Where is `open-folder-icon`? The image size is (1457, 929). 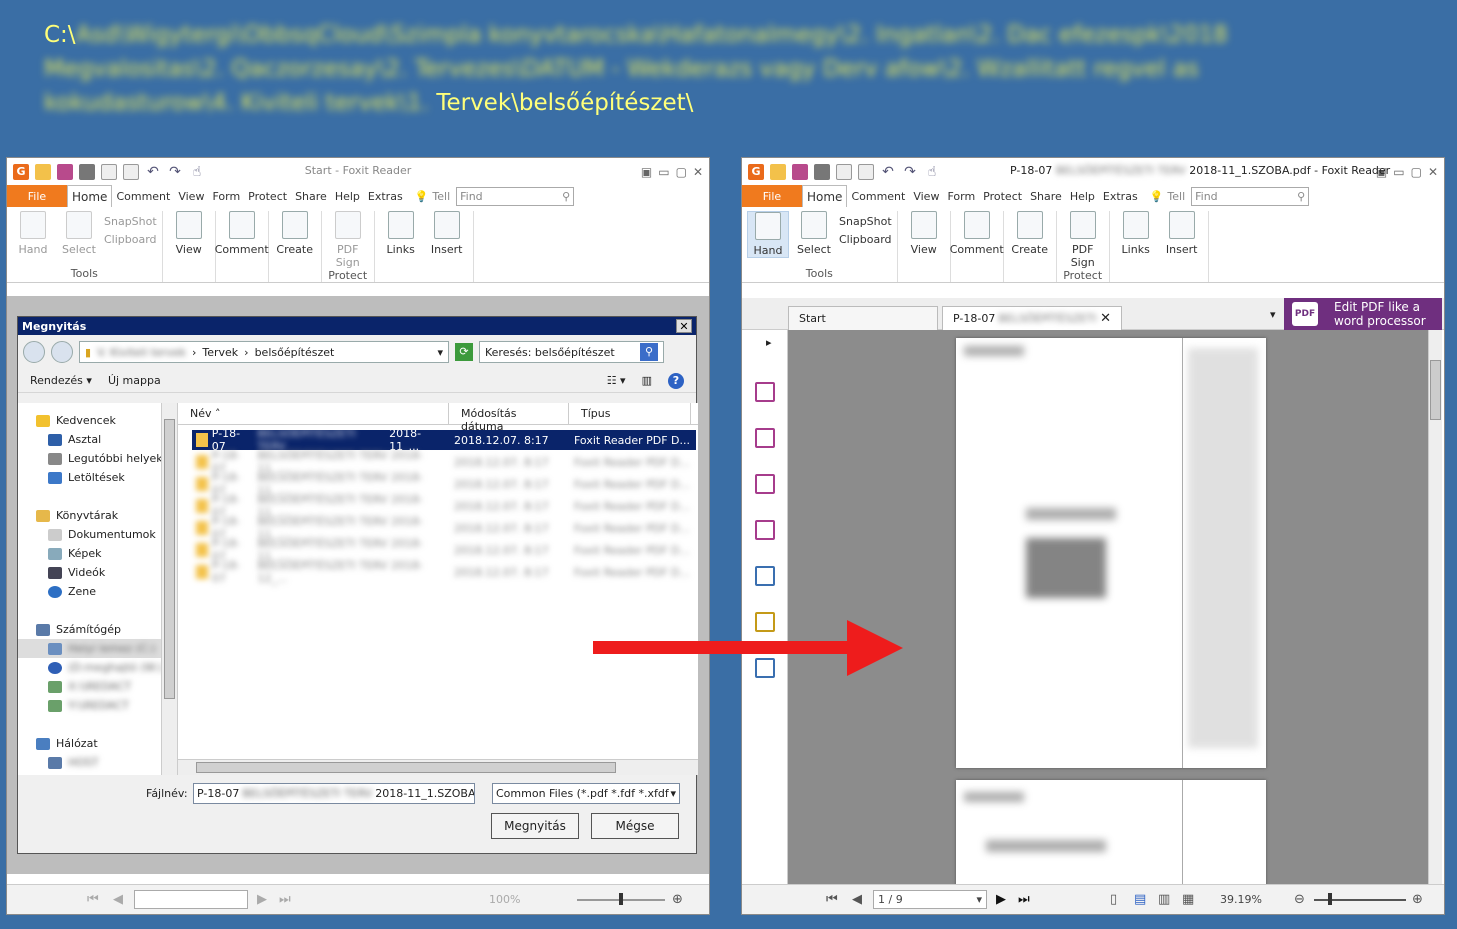 open-folder-icon is located at coordinates (778, 171).